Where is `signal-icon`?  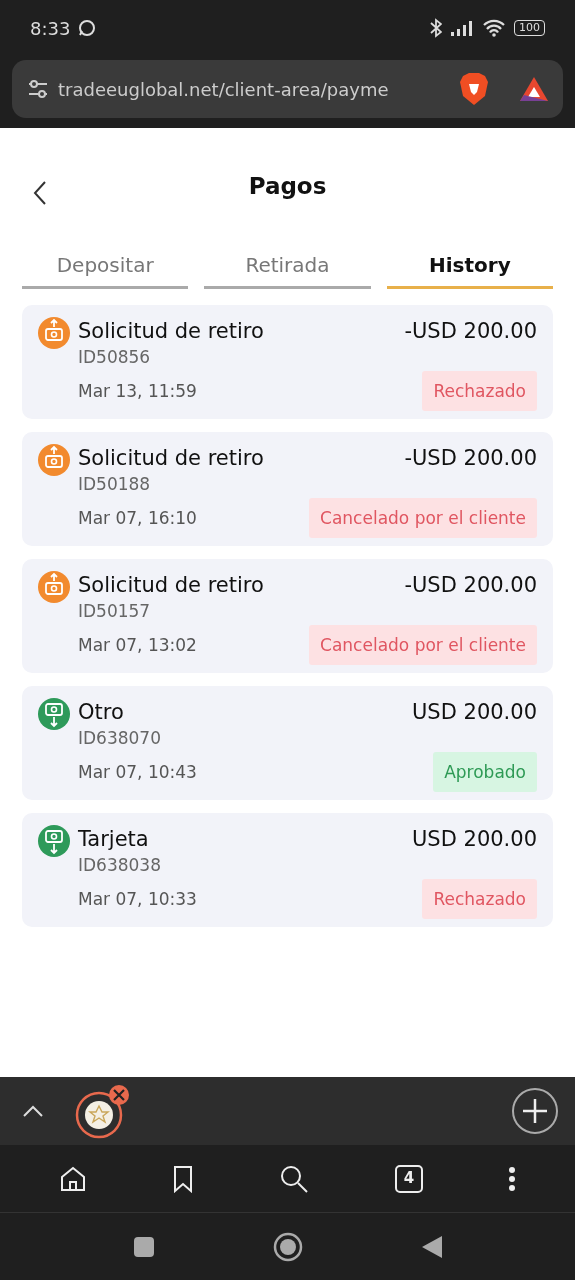 signal-icon is located at coordinates (462, 28).